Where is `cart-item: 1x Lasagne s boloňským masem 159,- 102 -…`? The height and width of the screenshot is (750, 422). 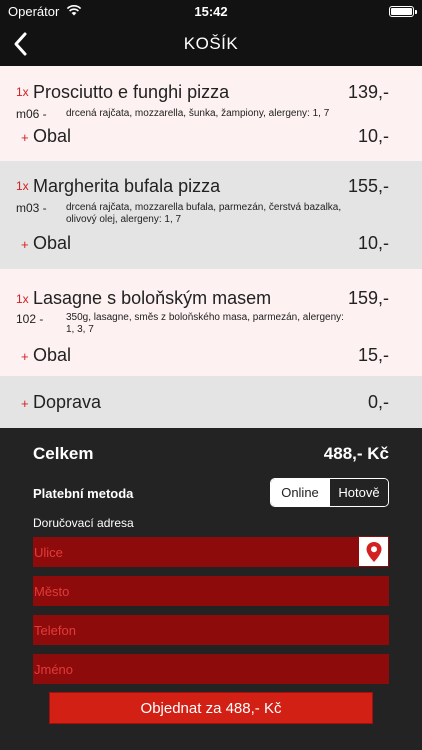 cart-item: 1x Lasagne s boloňským masem 159,- 102 -… is located at coordinates (211, 322).